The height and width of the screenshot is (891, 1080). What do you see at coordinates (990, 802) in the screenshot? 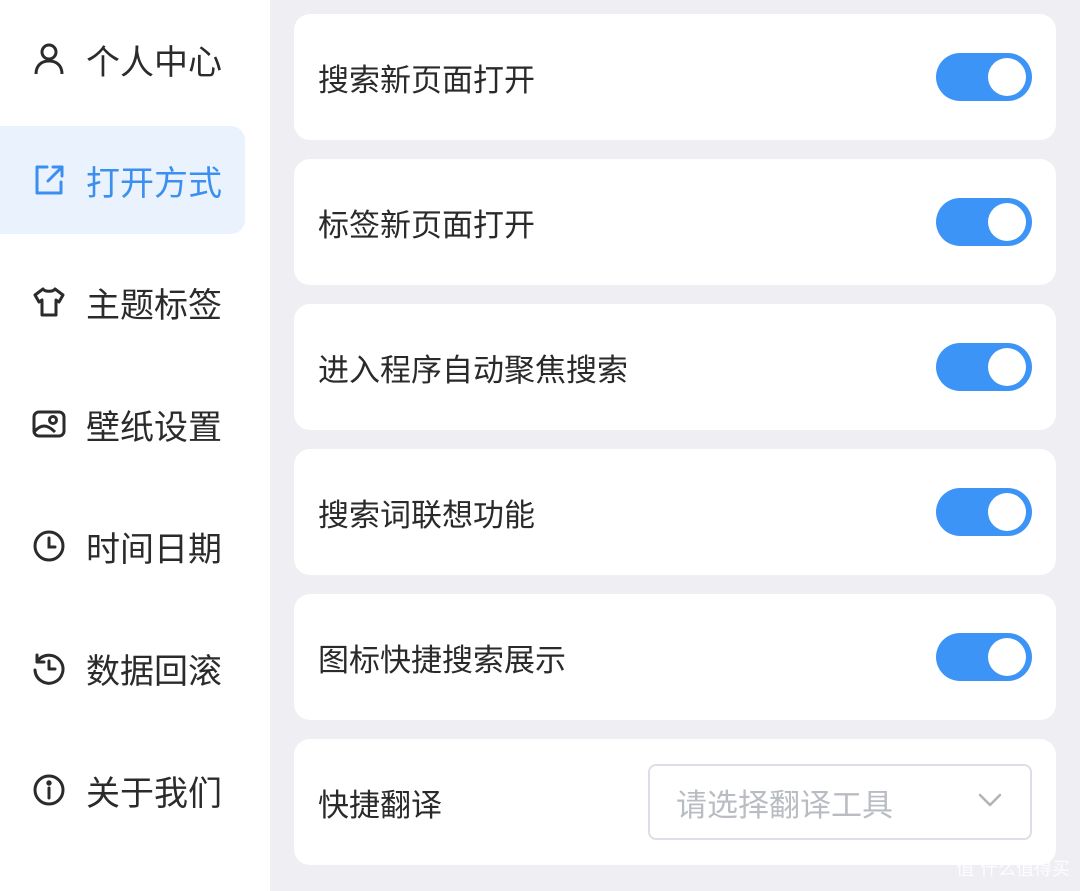
I see `chevron-down-icon` at bounding box center [990, 802].